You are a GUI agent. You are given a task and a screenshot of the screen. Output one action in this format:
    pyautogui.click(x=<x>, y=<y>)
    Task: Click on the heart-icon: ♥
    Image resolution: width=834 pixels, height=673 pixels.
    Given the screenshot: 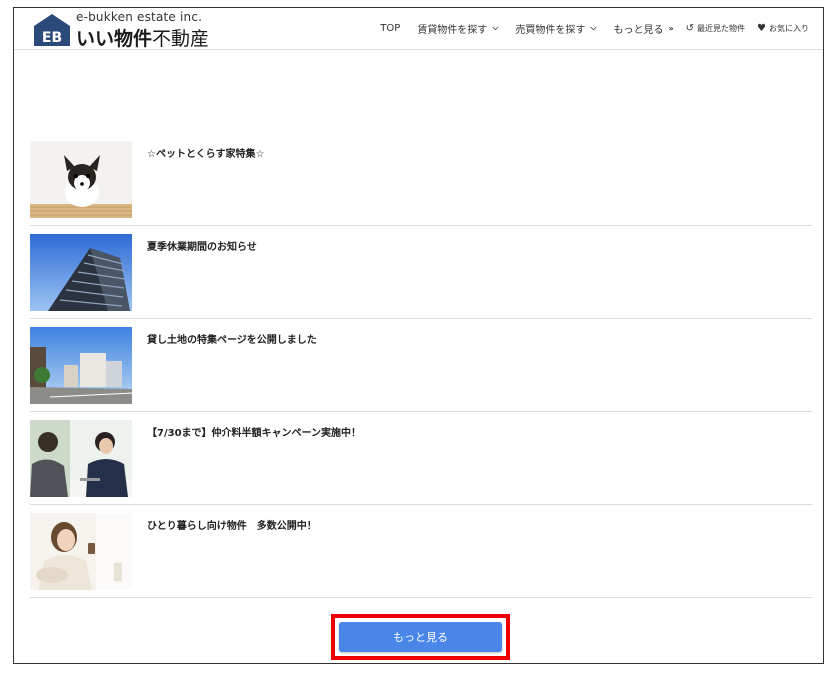 What is the action you would take?
    pyautogui.click(x=761, y=28)
    